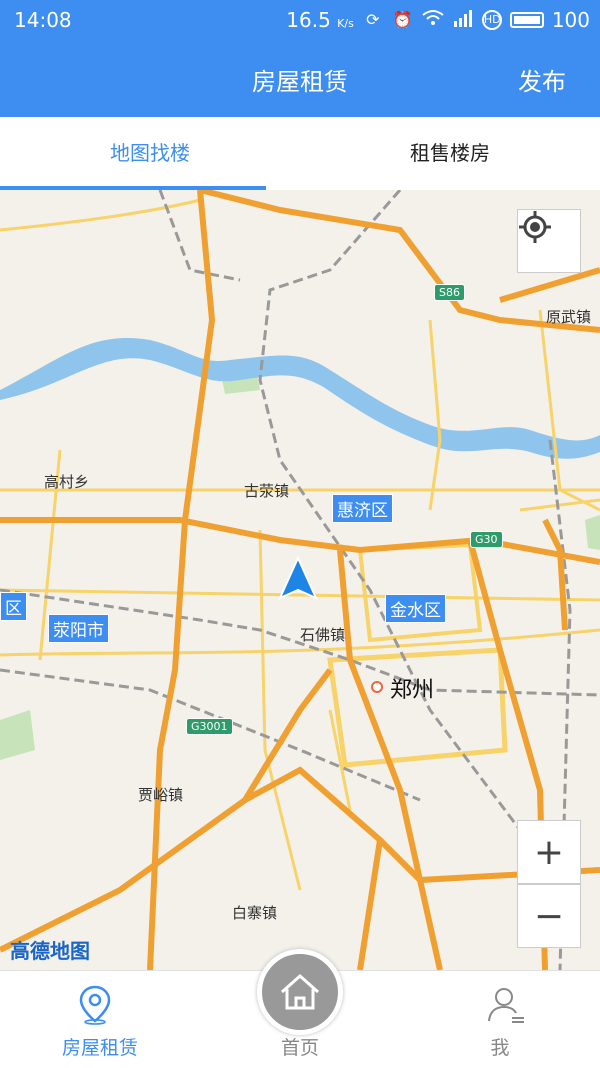 This screenshot has width=600, height=1068. What do you see at coordinates (415, 608) in the screenshot?
I see `district-label: 金水区` at bounding box center [415, 608].